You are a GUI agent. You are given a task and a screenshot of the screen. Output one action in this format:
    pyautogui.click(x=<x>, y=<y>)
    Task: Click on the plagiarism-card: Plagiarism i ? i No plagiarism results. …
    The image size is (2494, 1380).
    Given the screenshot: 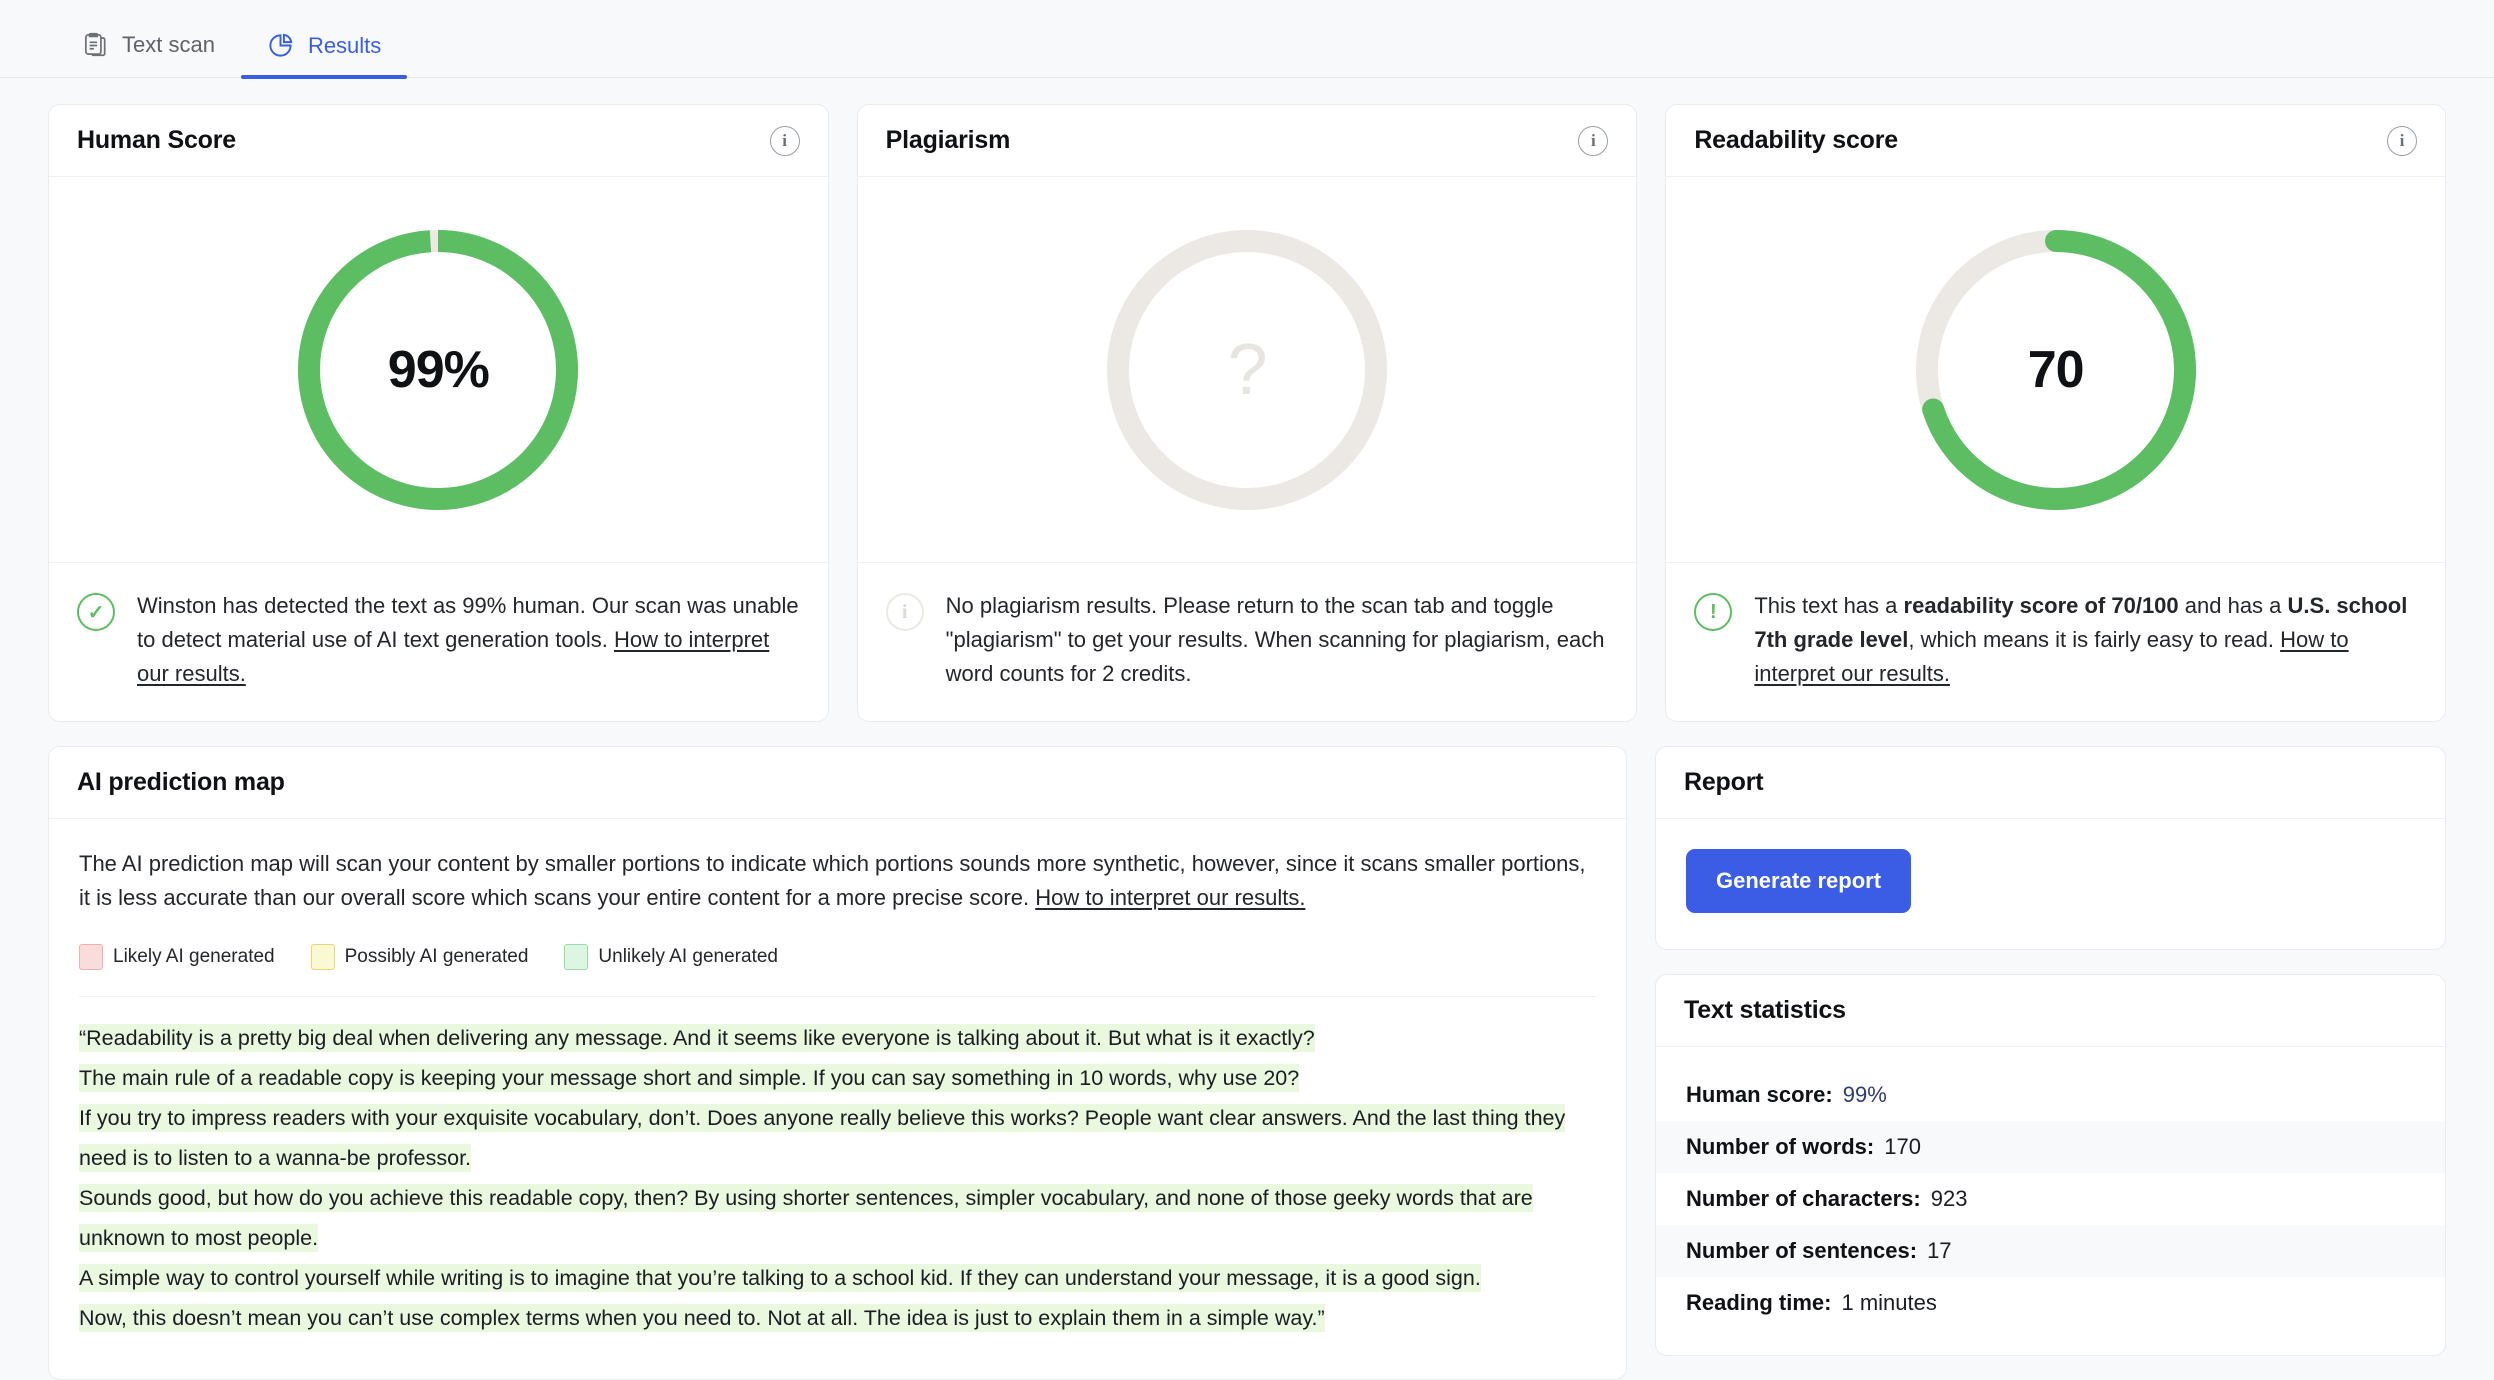 What is the action you would take?
    pyautogui.click(x=1247, y=413)
    